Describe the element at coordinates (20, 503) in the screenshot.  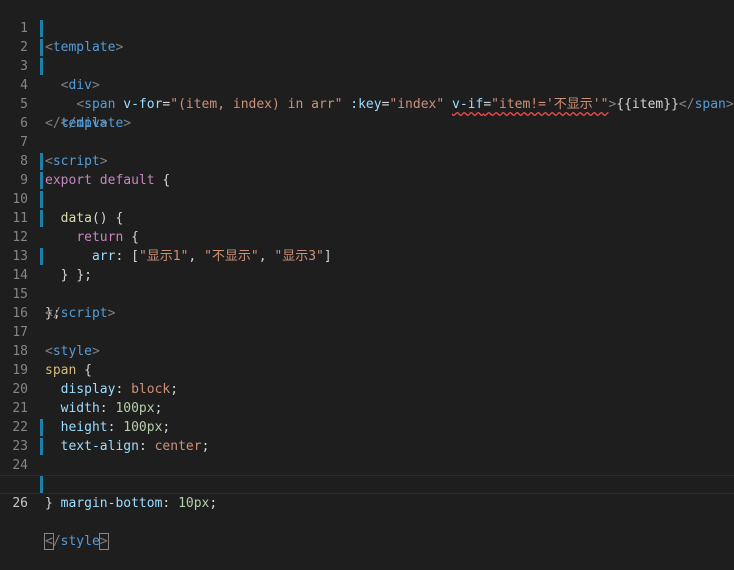
I see `line-number: 26` at that location.